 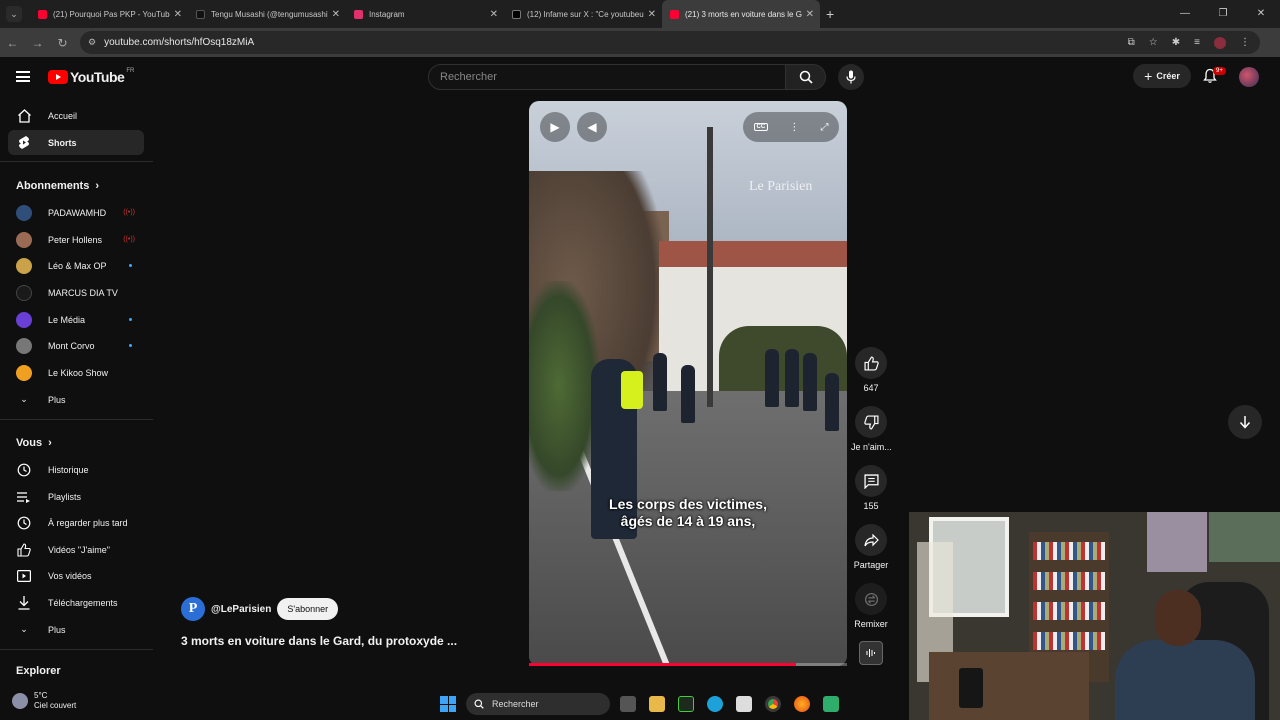 I want to click on sidebar-item-subscription: Le Média, so click(x=76, y=319).